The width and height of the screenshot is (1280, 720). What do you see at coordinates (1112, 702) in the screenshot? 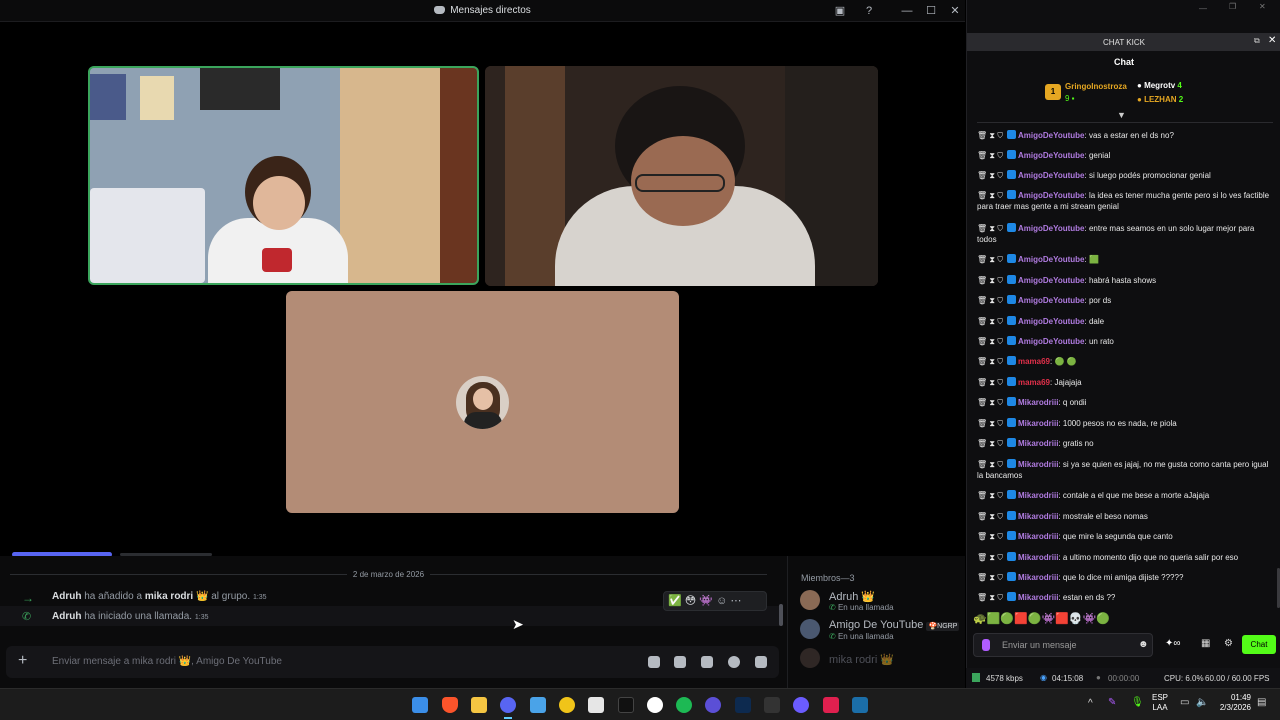
I see `tray-pen-icon: ✎` at bounding box center [1112, 702].